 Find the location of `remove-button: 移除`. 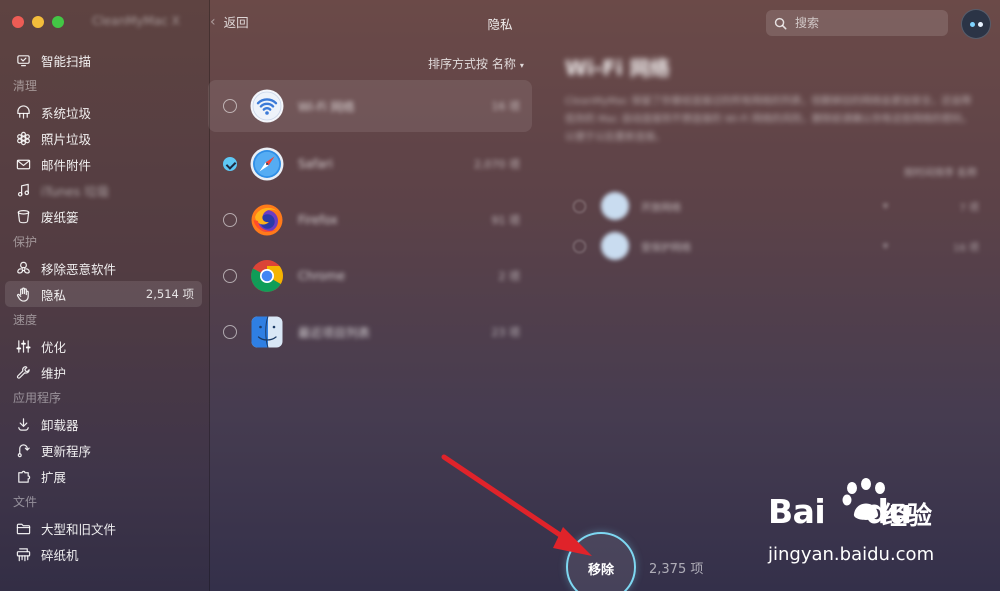

remove-button: 移除 is located at coordinates (601, 561).